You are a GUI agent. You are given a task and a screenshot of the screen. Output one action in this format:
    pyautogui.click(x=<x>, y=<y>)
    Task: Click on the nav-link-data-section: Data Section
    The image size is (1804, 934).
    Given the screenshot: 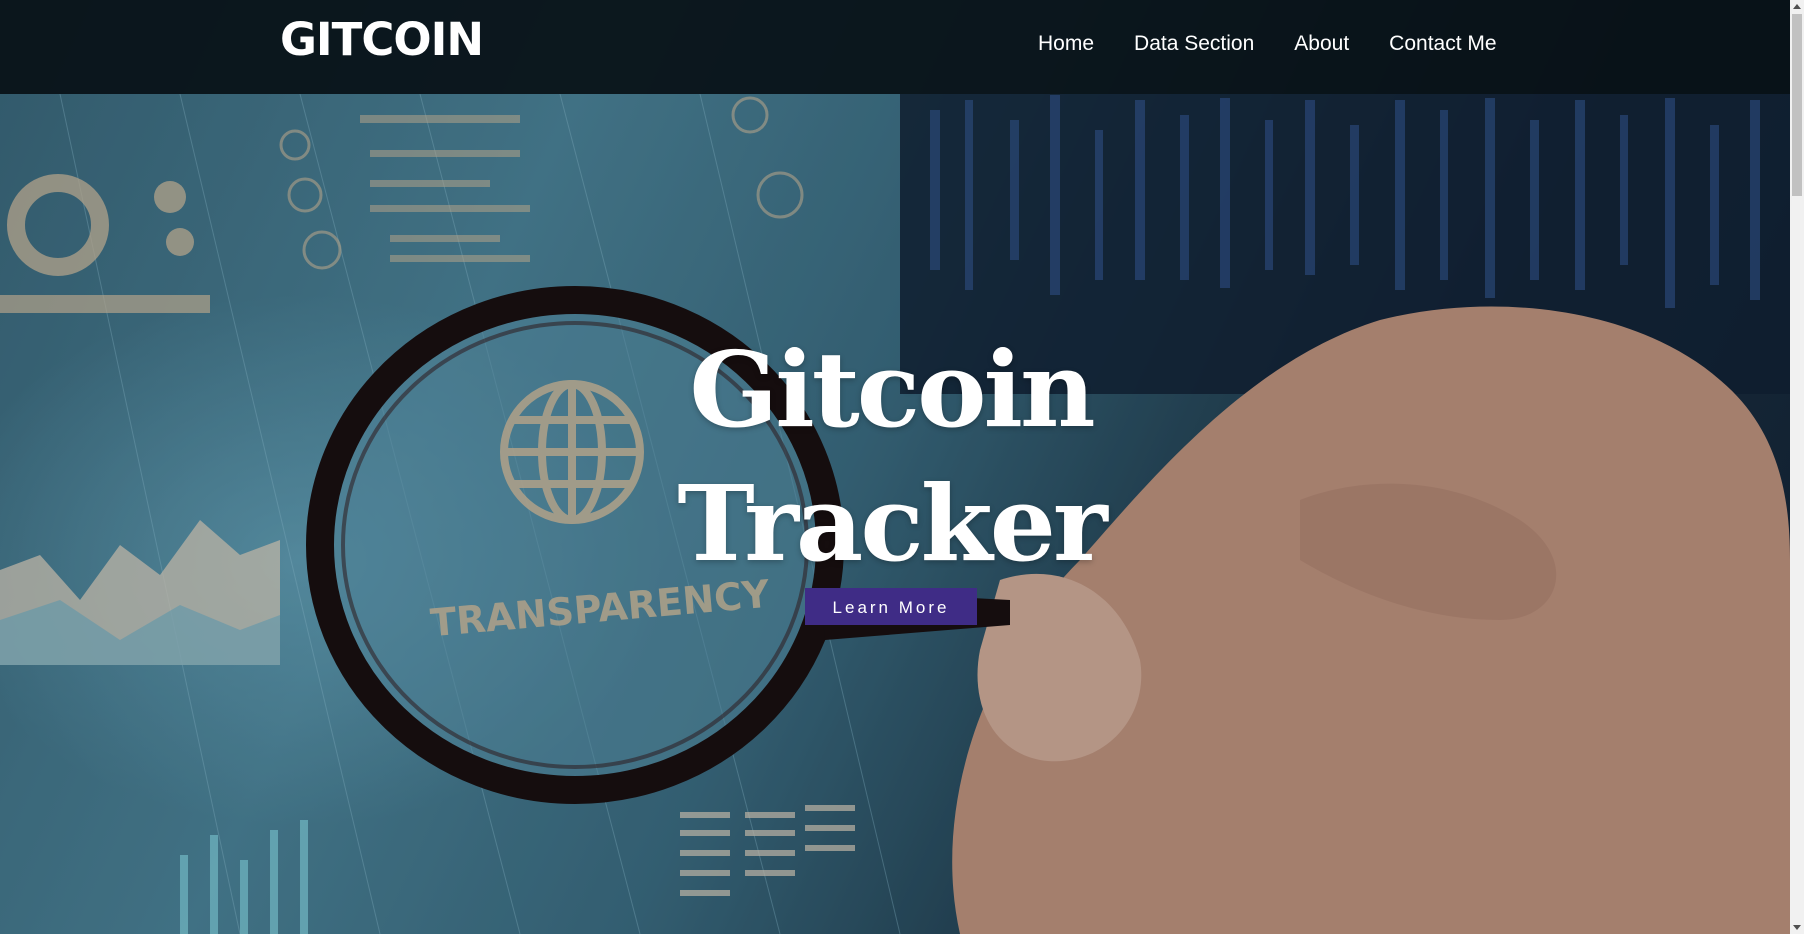 What is the action you would take?
    pyautogui.click(x=1194, y=44)
    